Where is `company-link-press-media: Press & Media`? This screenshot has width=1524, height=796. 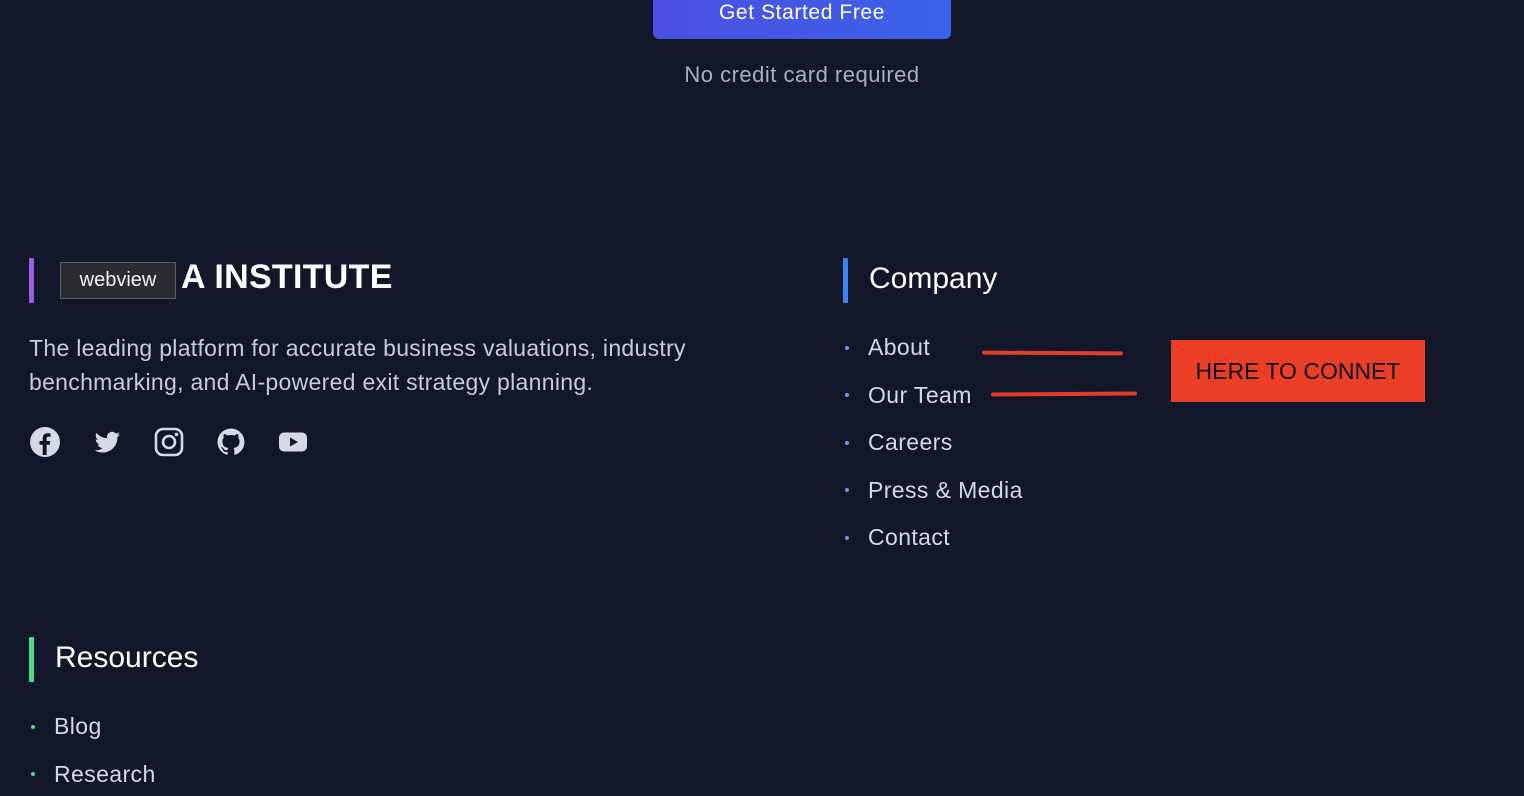
company-link-press-media: Press & Media is located at coordinates (934, 491).